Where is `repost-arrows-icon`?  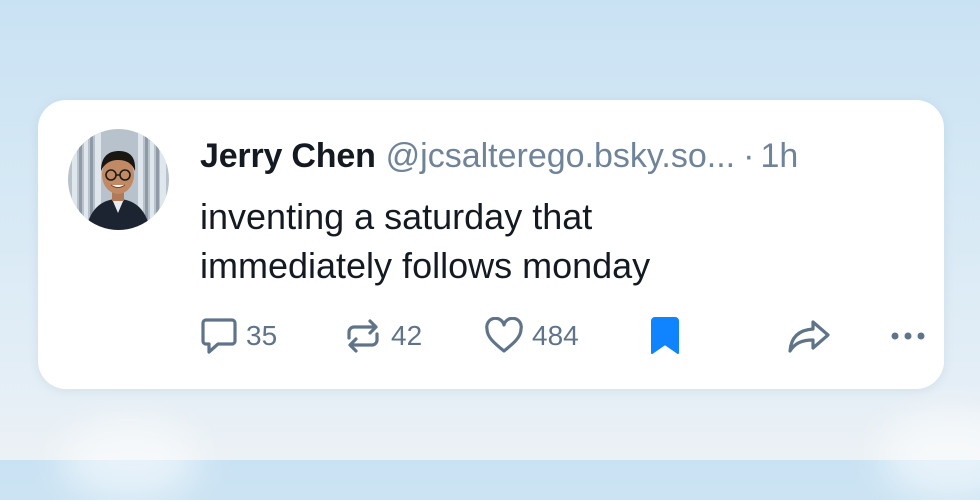
repost-arrows-icon is located at coordinates (363, 336).